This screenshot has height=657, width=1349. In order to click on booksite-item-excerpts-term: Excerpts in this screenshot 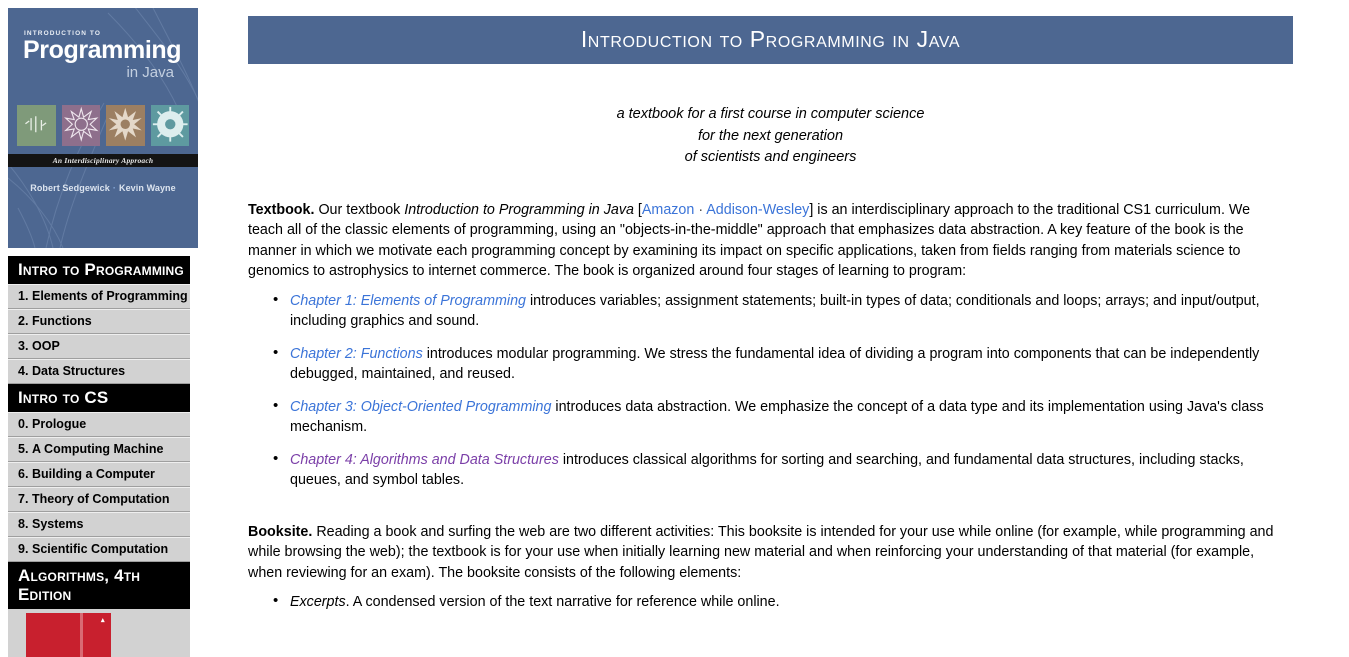, I will do `click(318, 602)`.